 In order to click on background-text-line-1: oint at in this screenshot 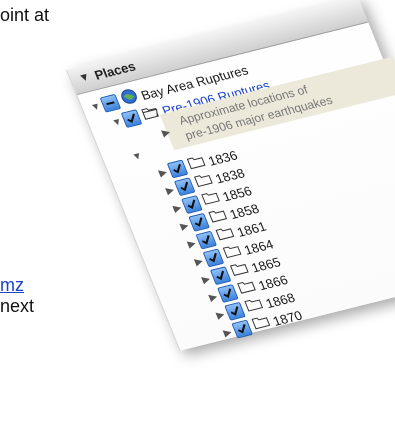, I will do `click(25, 15)`.